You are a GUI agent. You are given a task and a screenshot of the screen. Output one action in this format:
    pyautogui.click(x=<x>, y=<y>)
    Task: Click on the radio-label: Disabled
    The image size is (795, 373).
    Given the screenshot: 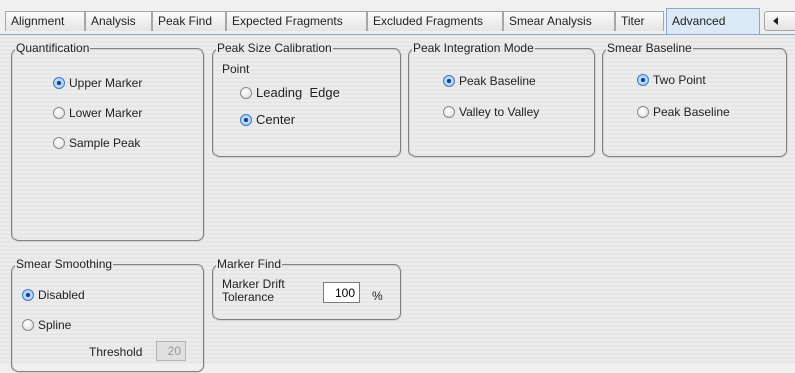 What is the action you would take?
    pyautogui.click(x=61, y=295)
    